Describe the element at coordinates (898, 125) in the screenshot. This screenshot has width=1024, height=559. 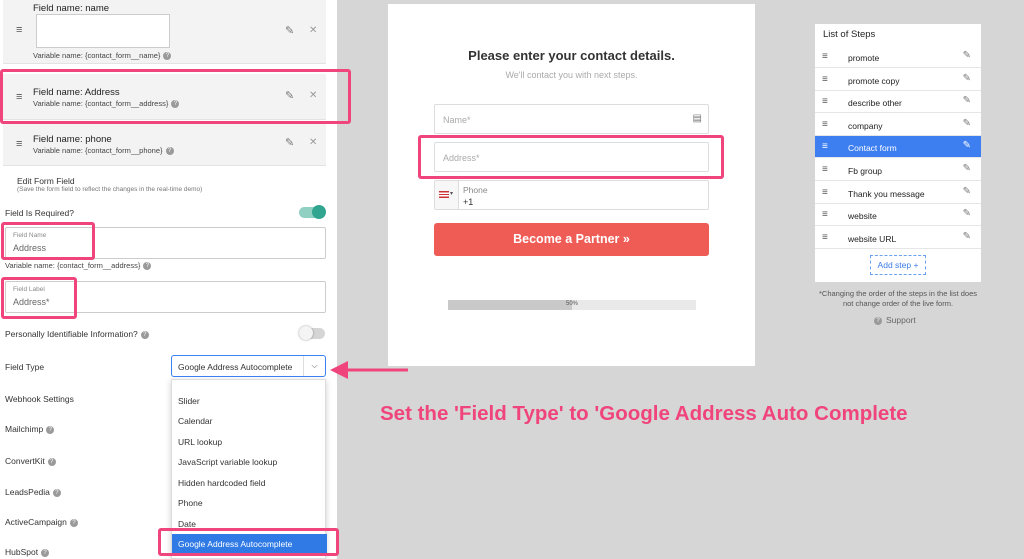
I see `step-item: ≡ company ✎` at that location.